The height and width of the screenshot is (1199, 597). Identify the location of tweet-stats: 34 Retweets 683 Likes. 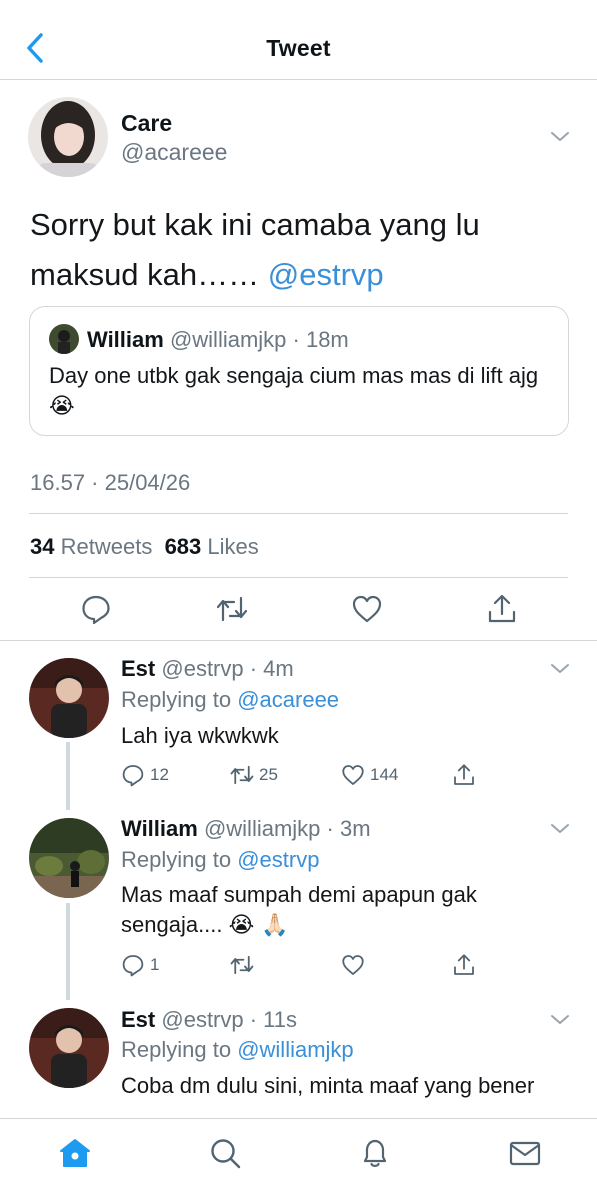
(144, 547).